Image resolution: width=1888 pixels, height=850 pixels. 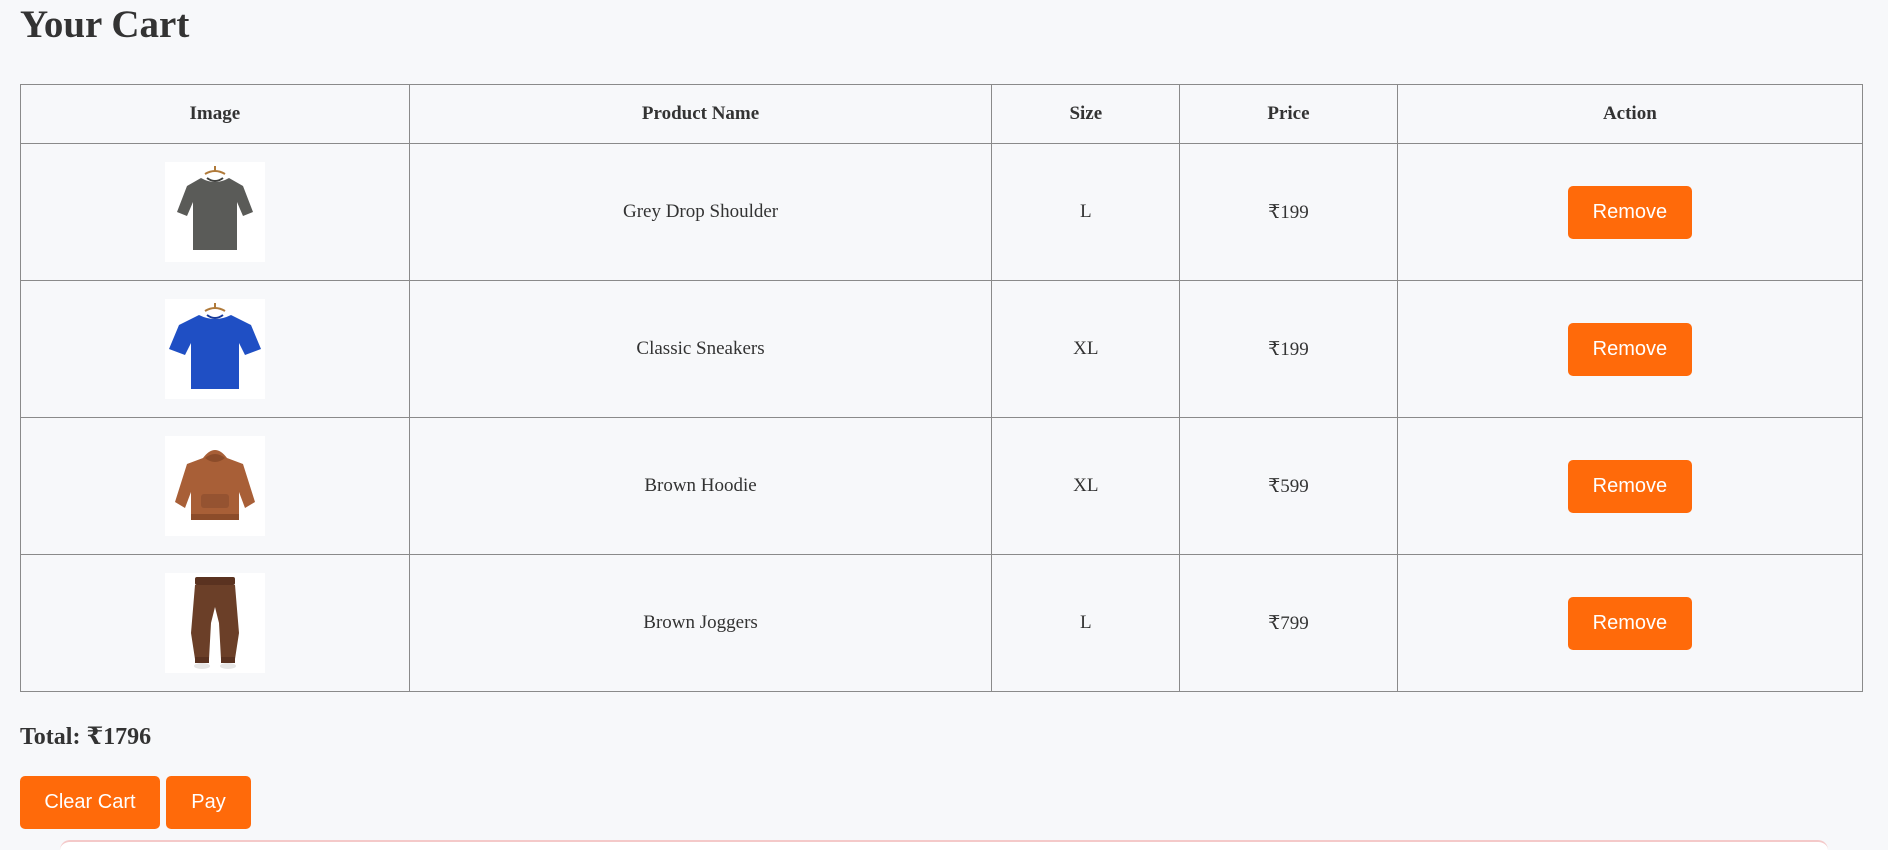 What do you see at coordinates (700, 486) in the screenshot?
I see `product-name: Brown Hoodie` at bounding box center [700, 486].